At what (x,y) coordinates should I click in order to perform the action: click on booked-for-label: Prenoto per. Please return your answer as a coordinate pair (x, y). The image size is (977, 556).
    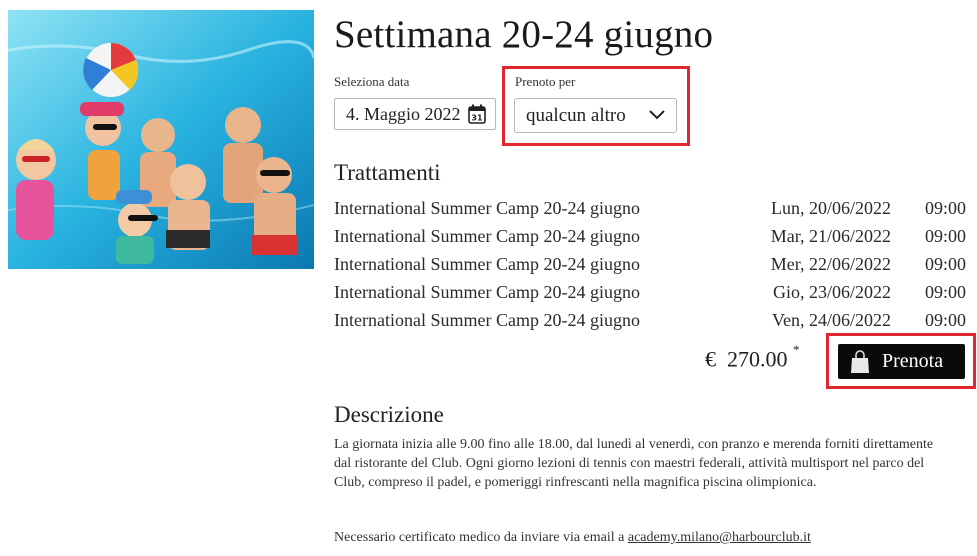
    Looking at the image, I should click on (545, 81).